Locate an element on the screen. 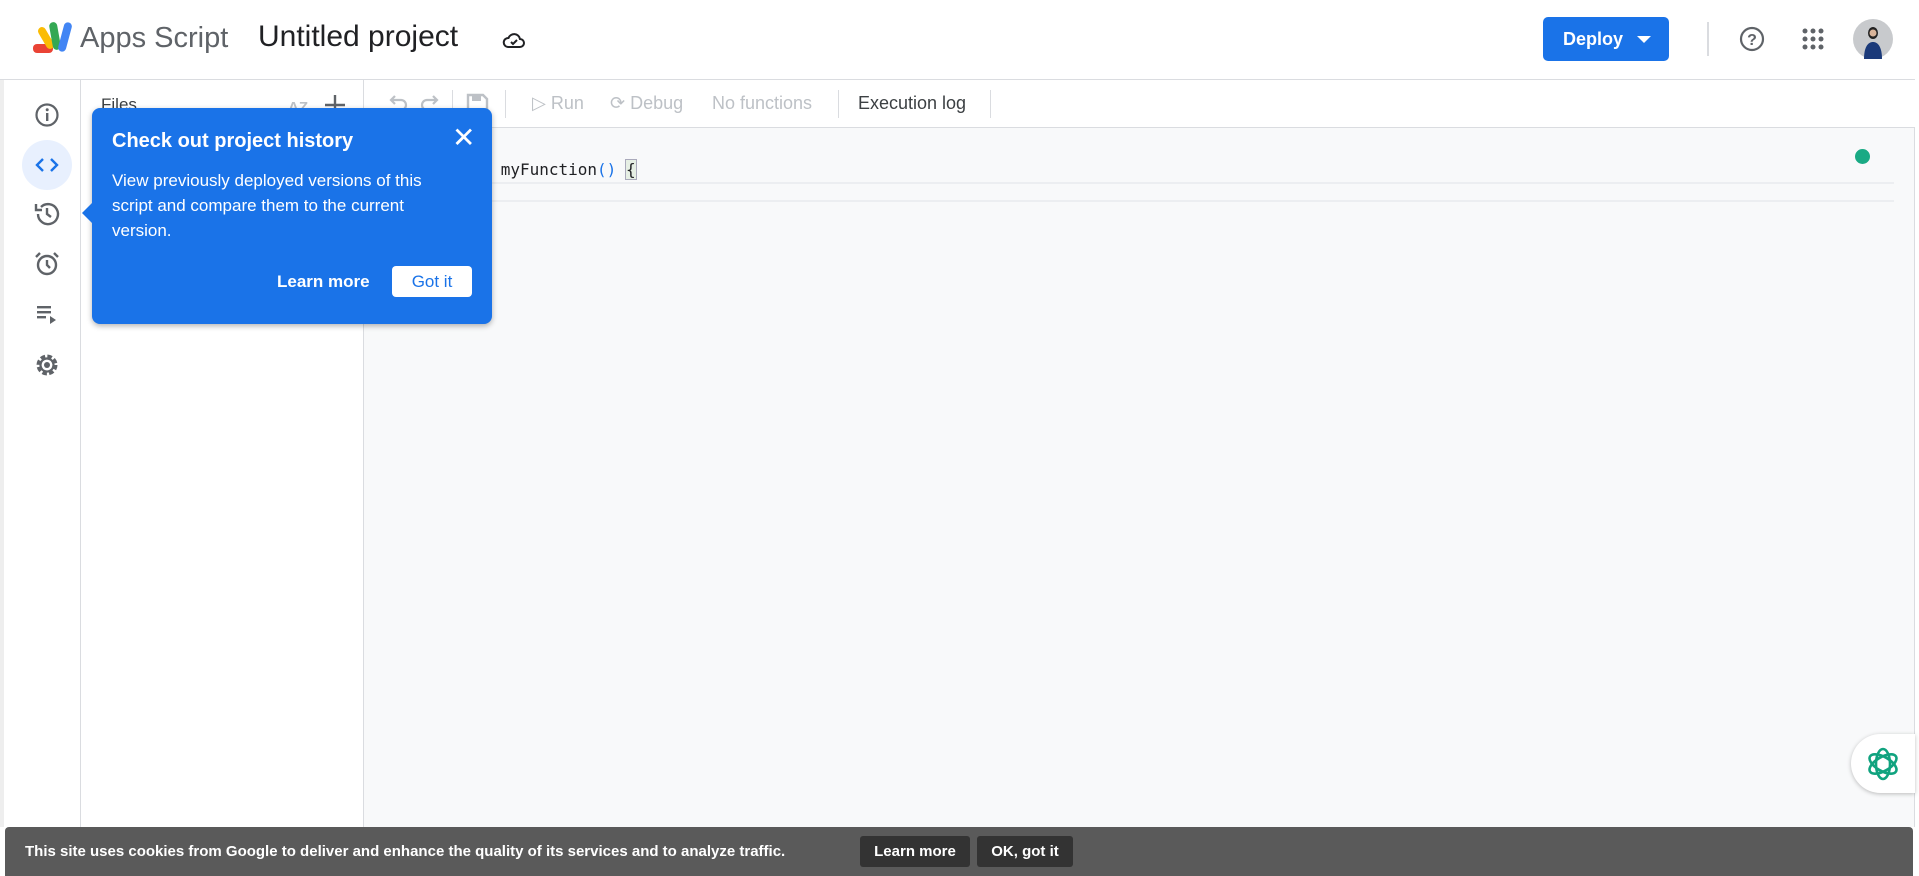  cloud-saved-icon is located at coordinates (513, 40).